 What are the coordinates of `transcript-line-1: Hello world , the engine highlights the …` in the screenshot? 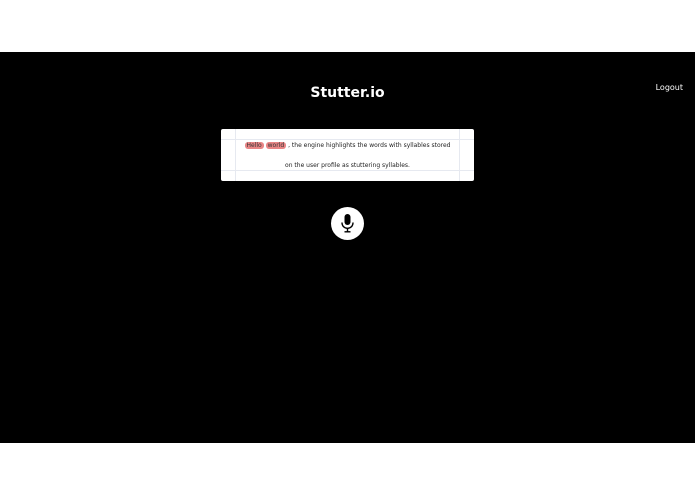 It's located at (347, 146).